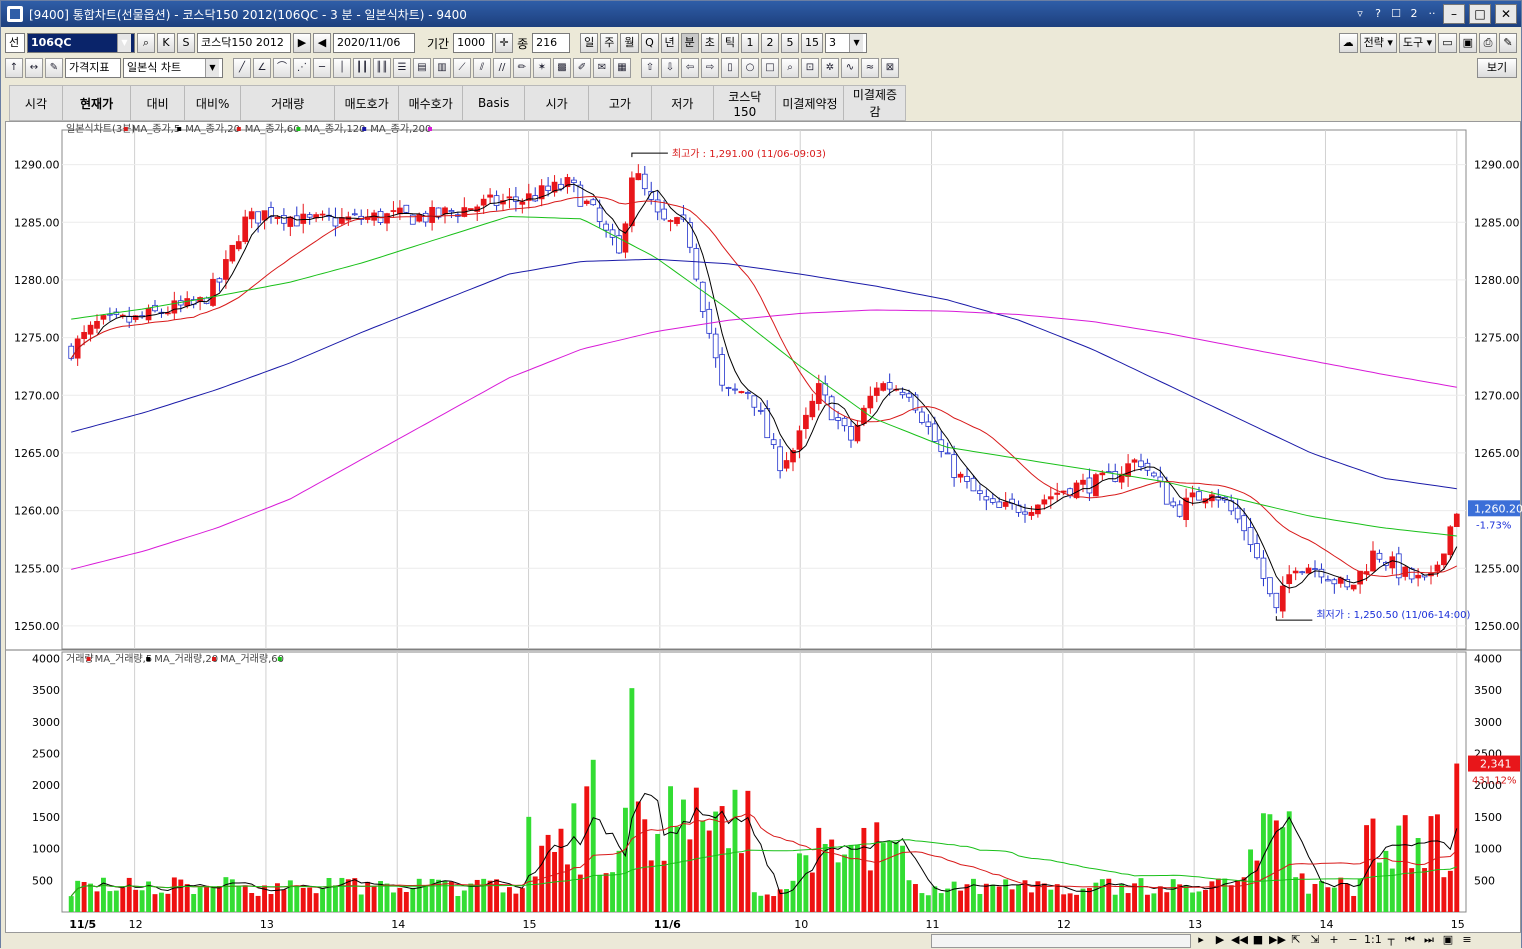 This screenshot has height=949, width=1522. What do you see at coordinates (374, 43) in the screenshot?
I see `date-input: 2020/11/06▼` at bounding box center [374, 43].